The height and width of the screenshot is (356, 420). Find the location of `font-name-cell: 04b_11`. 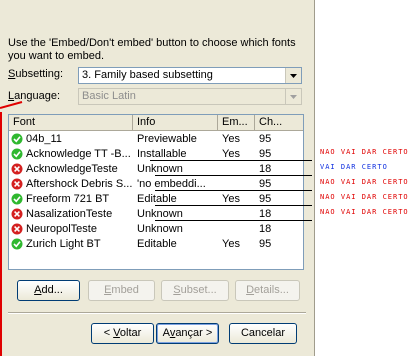

font-name-cell: 04b_11 is located at coordinates (44, 139).